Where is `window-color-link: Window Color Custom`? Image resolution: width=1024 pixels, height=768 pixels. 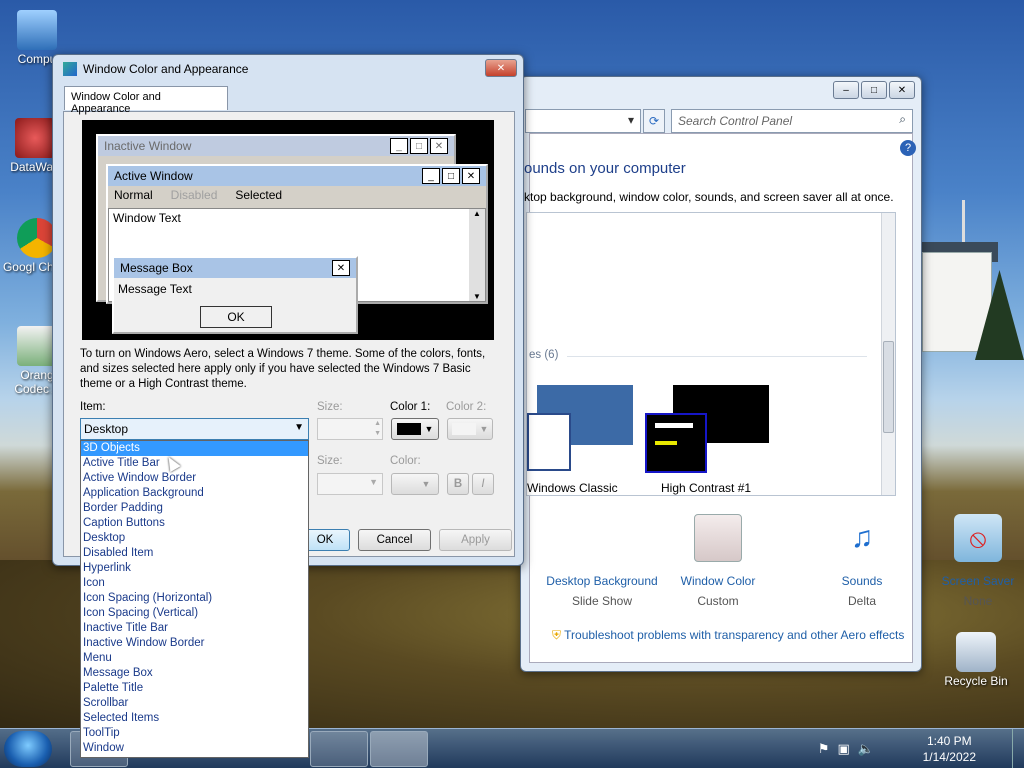 window-color-link: Window Color Custom is located at coordinates (718, 561).